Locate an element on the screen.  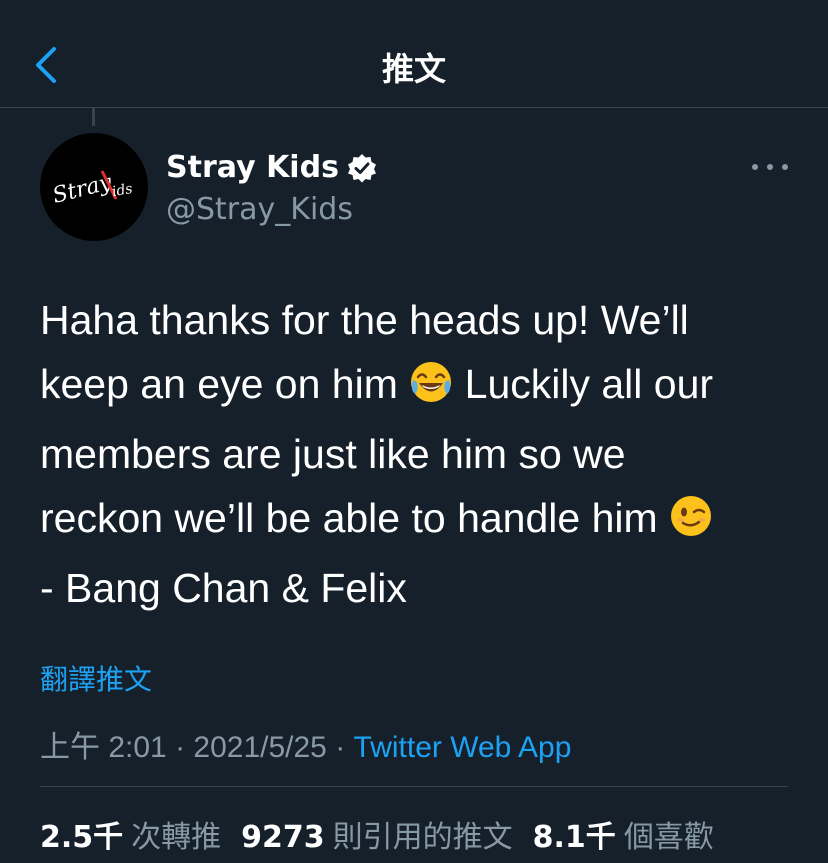
tweet-line: keep an eye on him Luckily all our is located at coordinates (420, 387).